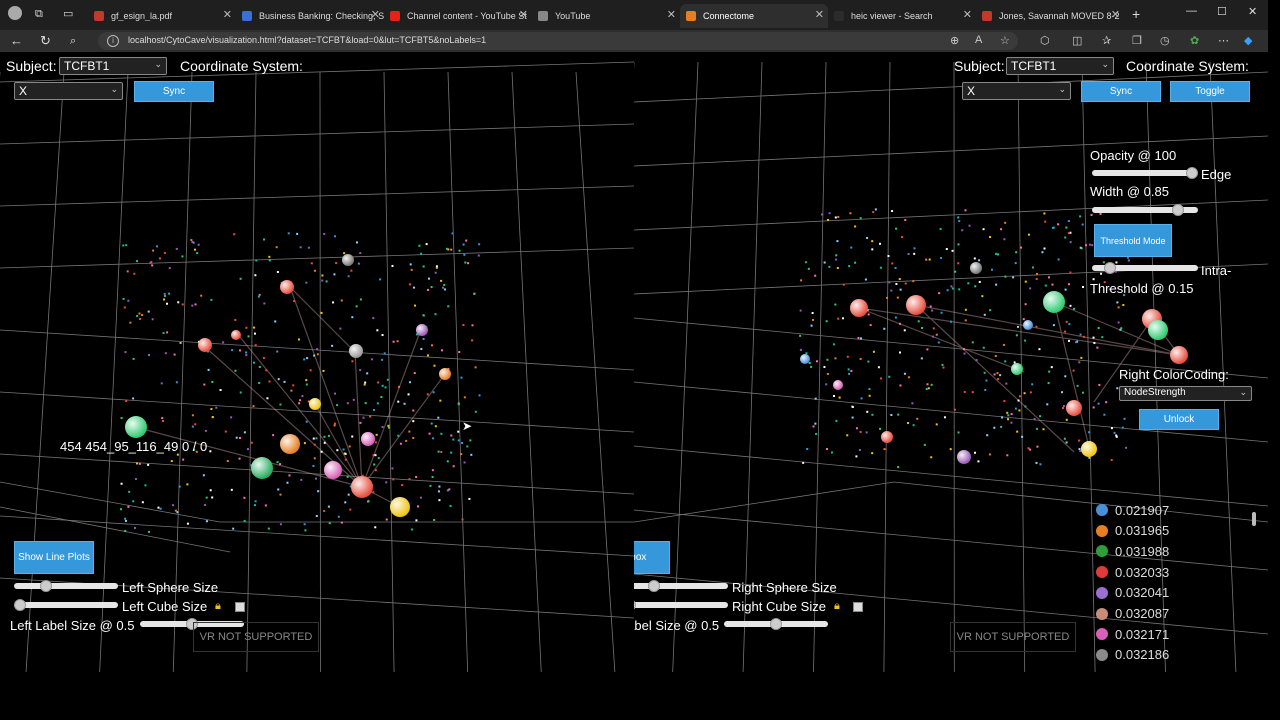 The height and width of the screenshot is (720, 1280). Describe the element at coordinates (1133, 155) in the screenshot. I see `opacity-label: Opacity @ 100` at that location.